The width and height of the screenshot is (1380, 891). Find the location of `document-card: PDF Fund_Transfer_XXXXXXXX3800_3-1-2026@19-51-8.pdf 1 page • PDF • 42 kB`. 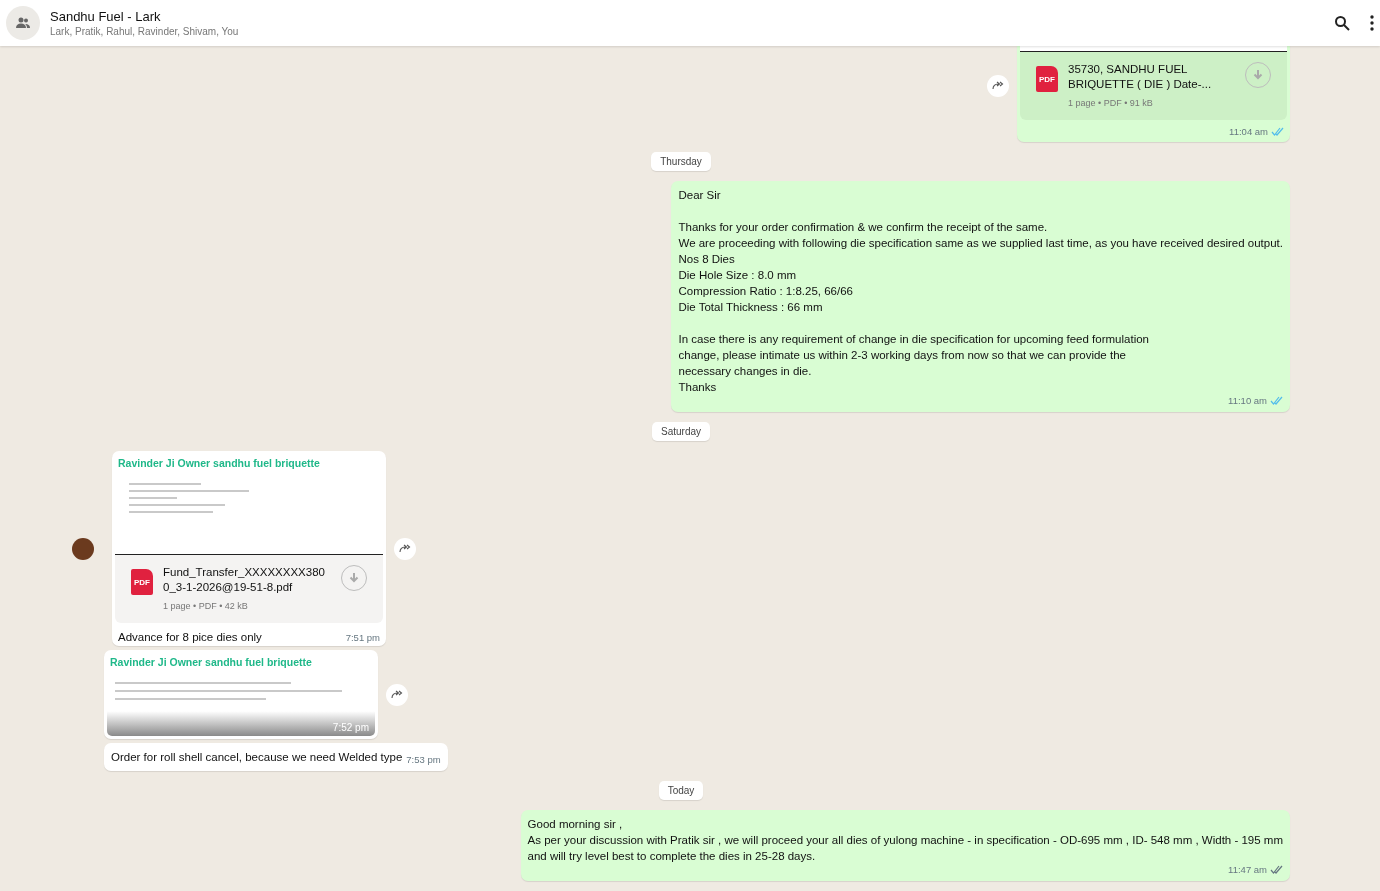

document-card: PDF Fund_Transfer_XXXXXXXX3800_3-1-2026@19-51-8.pdf 1 page • PDF • 42 kB is located at coordinates (249, 589).